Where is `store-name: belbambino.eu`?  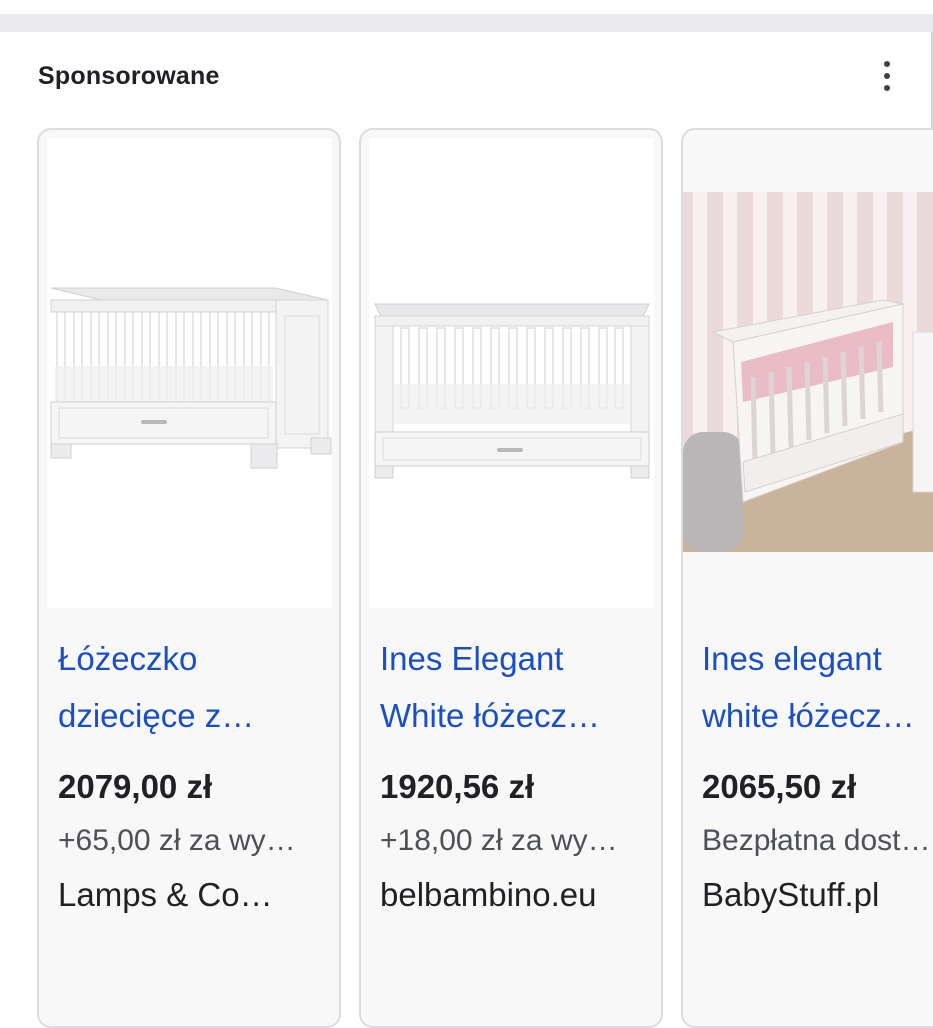
store-name: belbambino.eu is located at coordinates (488, 894).